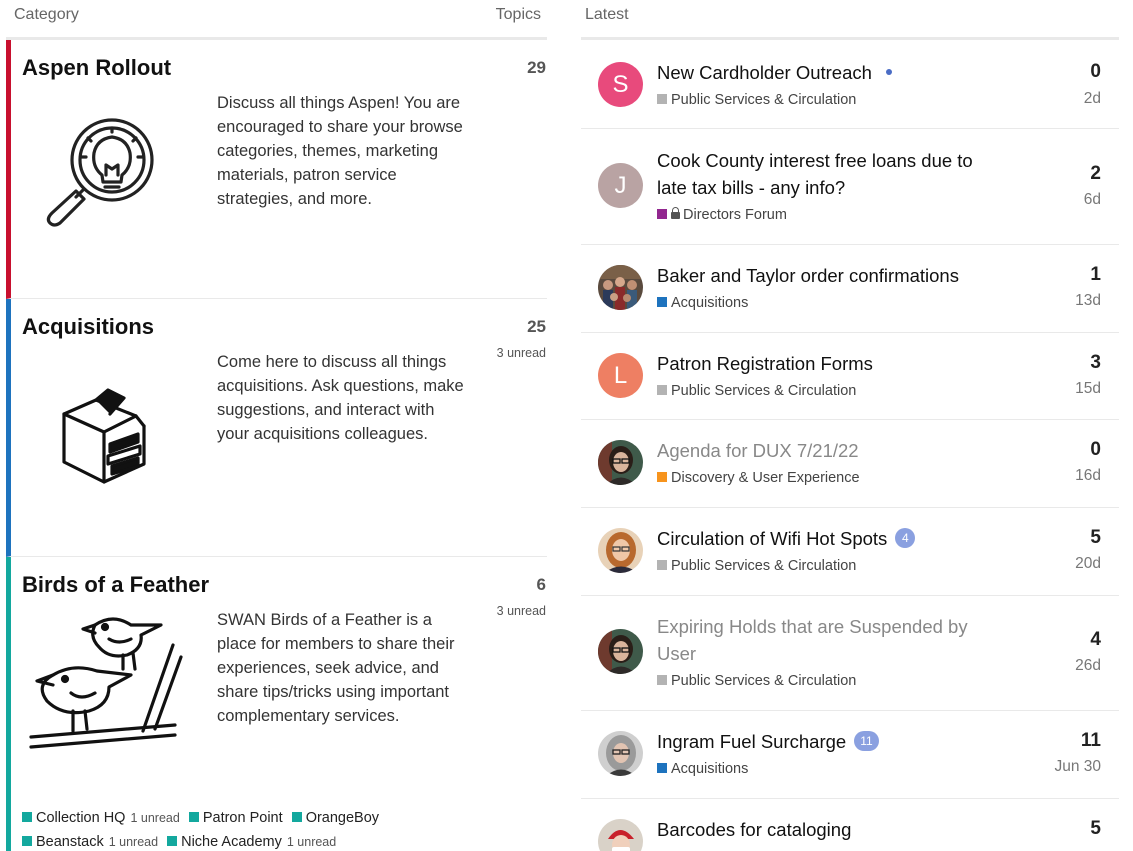 The image size is (1133, 851). Describe the element at coordinates (905, 538) in the screenshot. I see `unread-posts-badge: 4` at that location.